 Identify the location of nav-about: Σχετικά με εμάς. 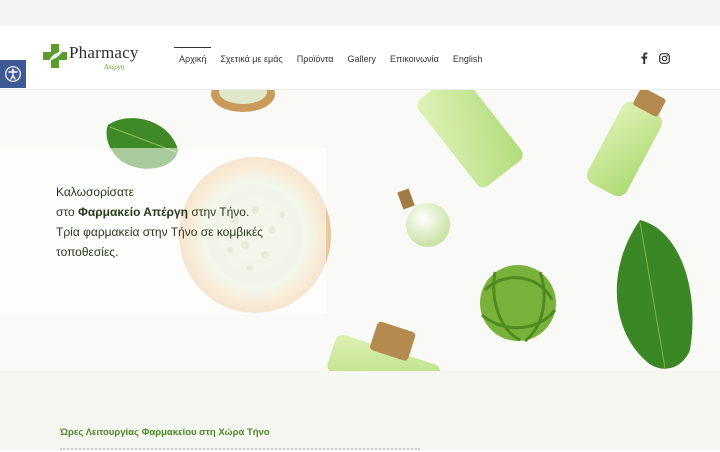
(251, 58).